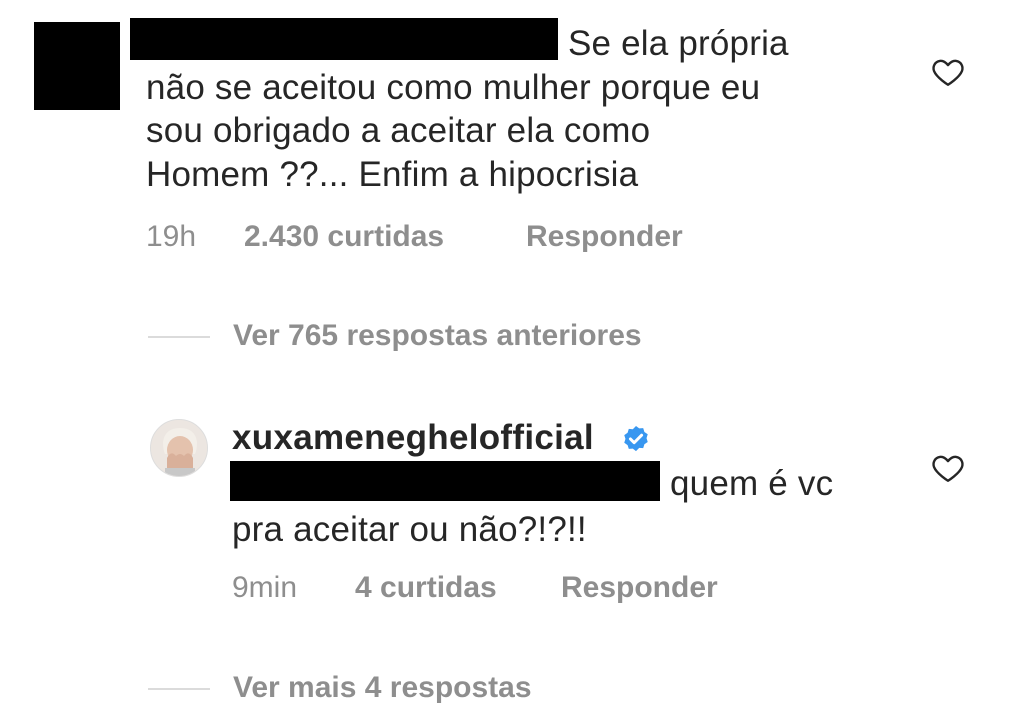  What do you see at coordinates (636, 439) in the screenshot?
I see `verified-badge-icon` at bounding box center [636, 439].